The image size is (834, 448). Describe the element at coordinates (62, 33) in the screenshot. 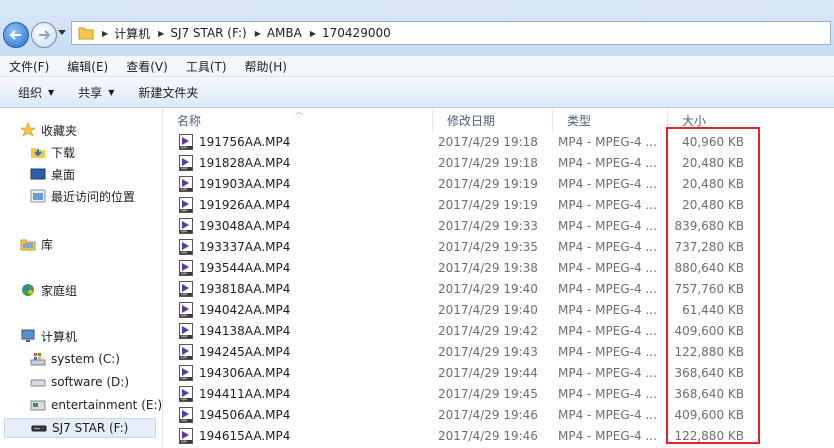

I see `history-dropdown-icon` at that location.